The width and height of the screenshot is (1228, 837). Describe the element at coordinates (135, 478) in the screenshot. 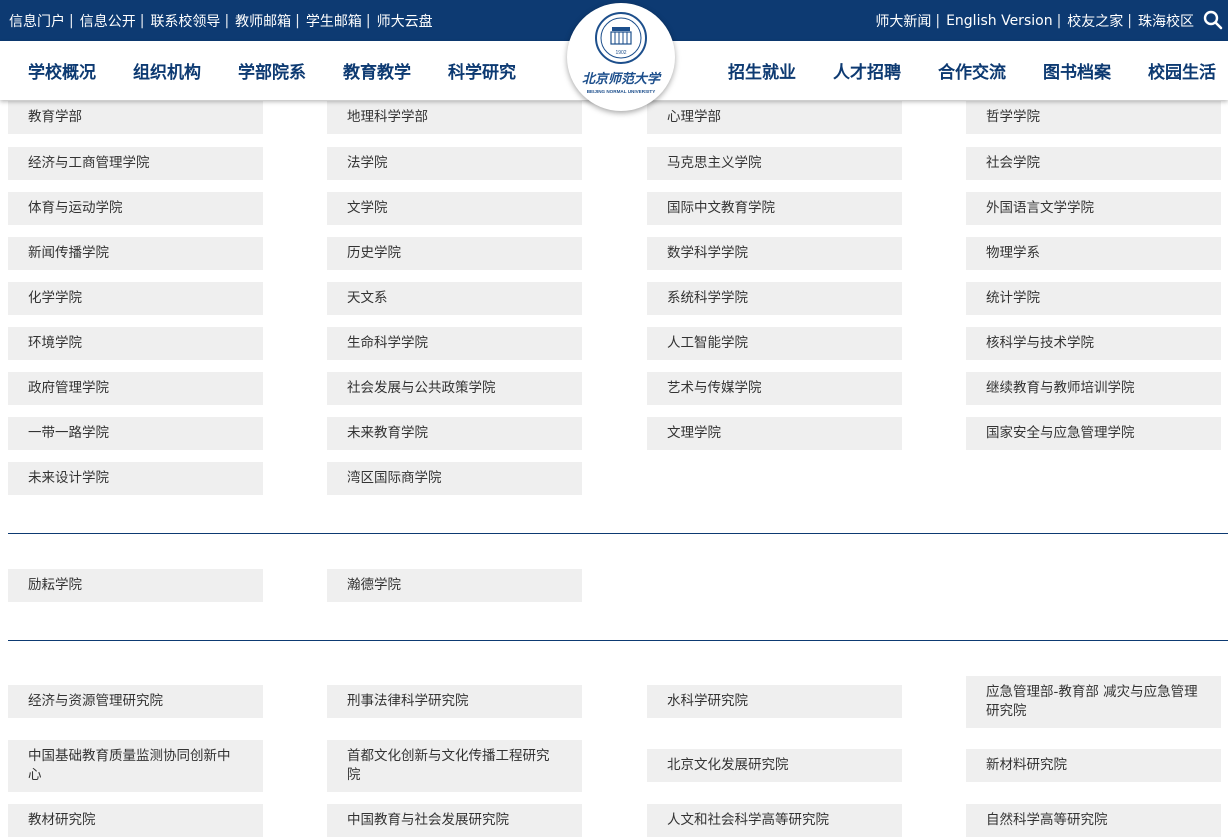

I see `directory-item: 未来设计学院` at that location.